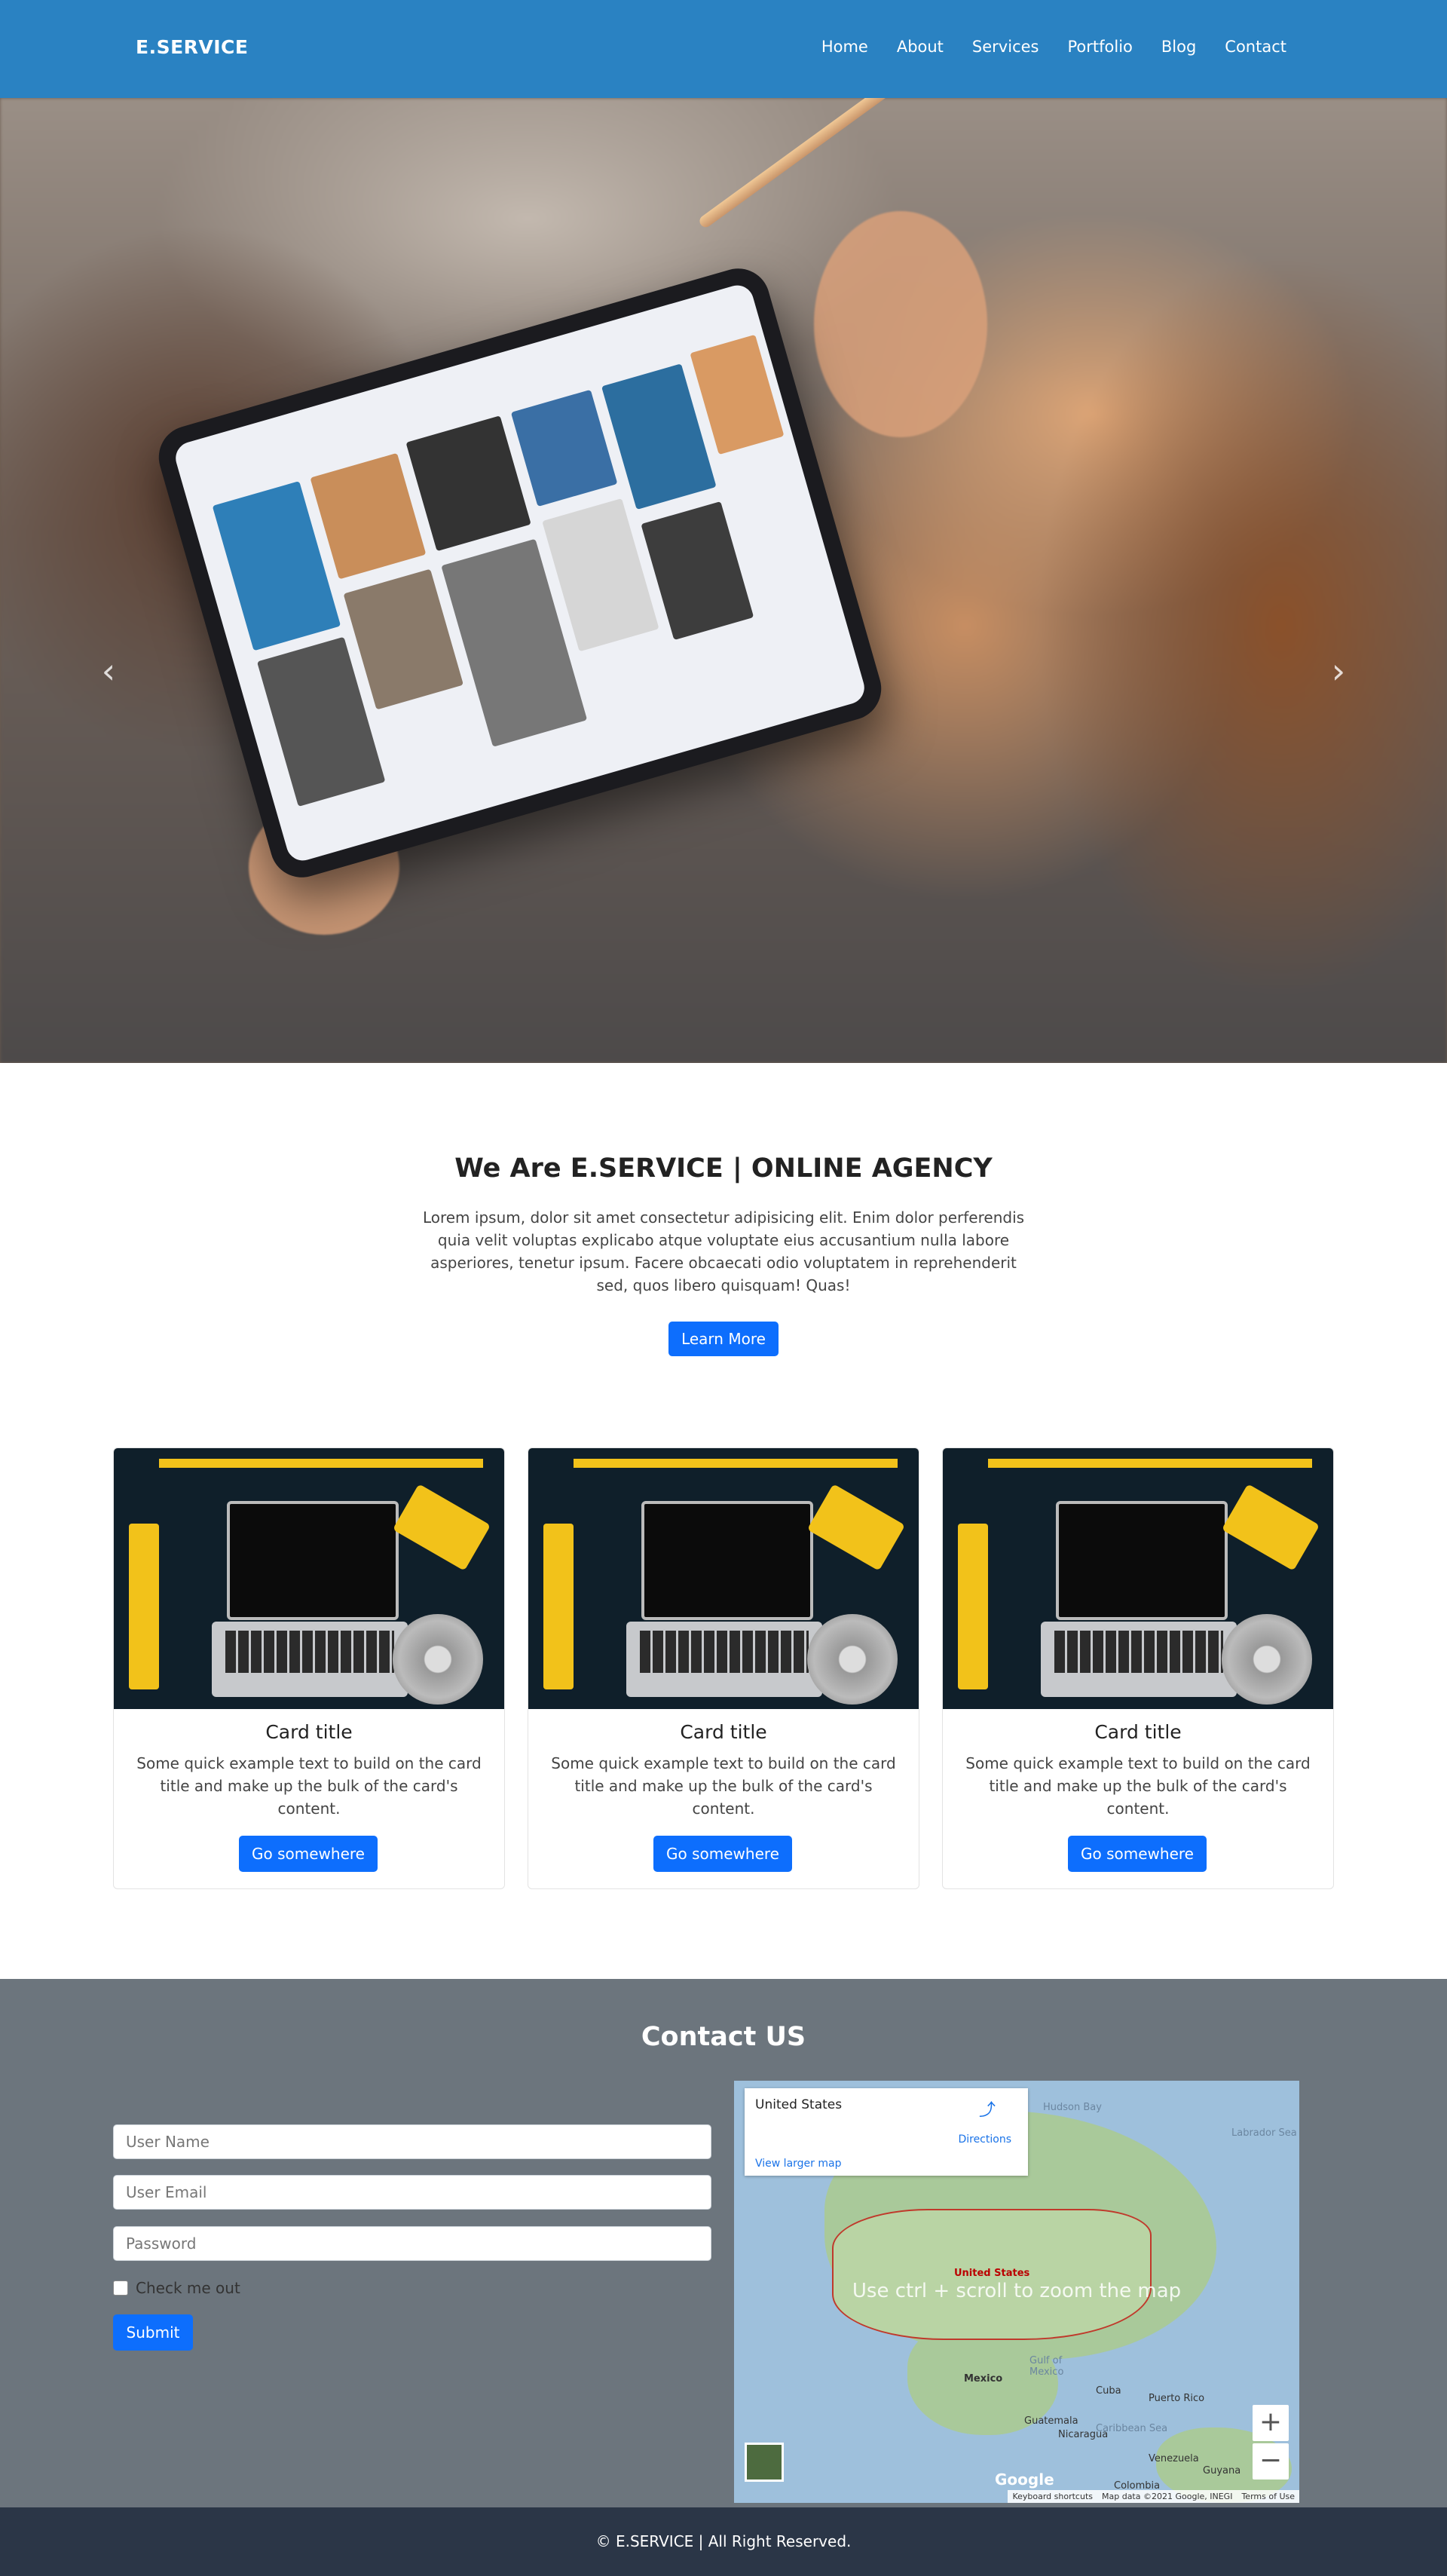  What do you see at coordinates (1167, 2496) in the screenshot?
I see `map-data-attribution: Map data ©2021 Google, INEGI` at bounding box center [1167, 2496].